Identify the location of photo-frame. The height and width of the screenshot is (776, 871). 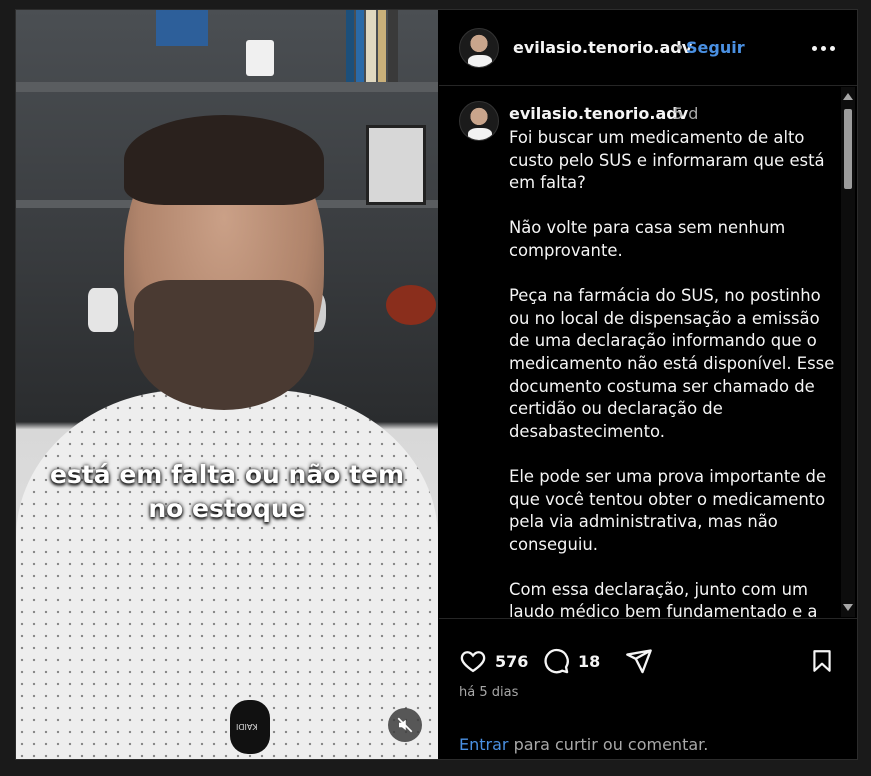
(396, 165).